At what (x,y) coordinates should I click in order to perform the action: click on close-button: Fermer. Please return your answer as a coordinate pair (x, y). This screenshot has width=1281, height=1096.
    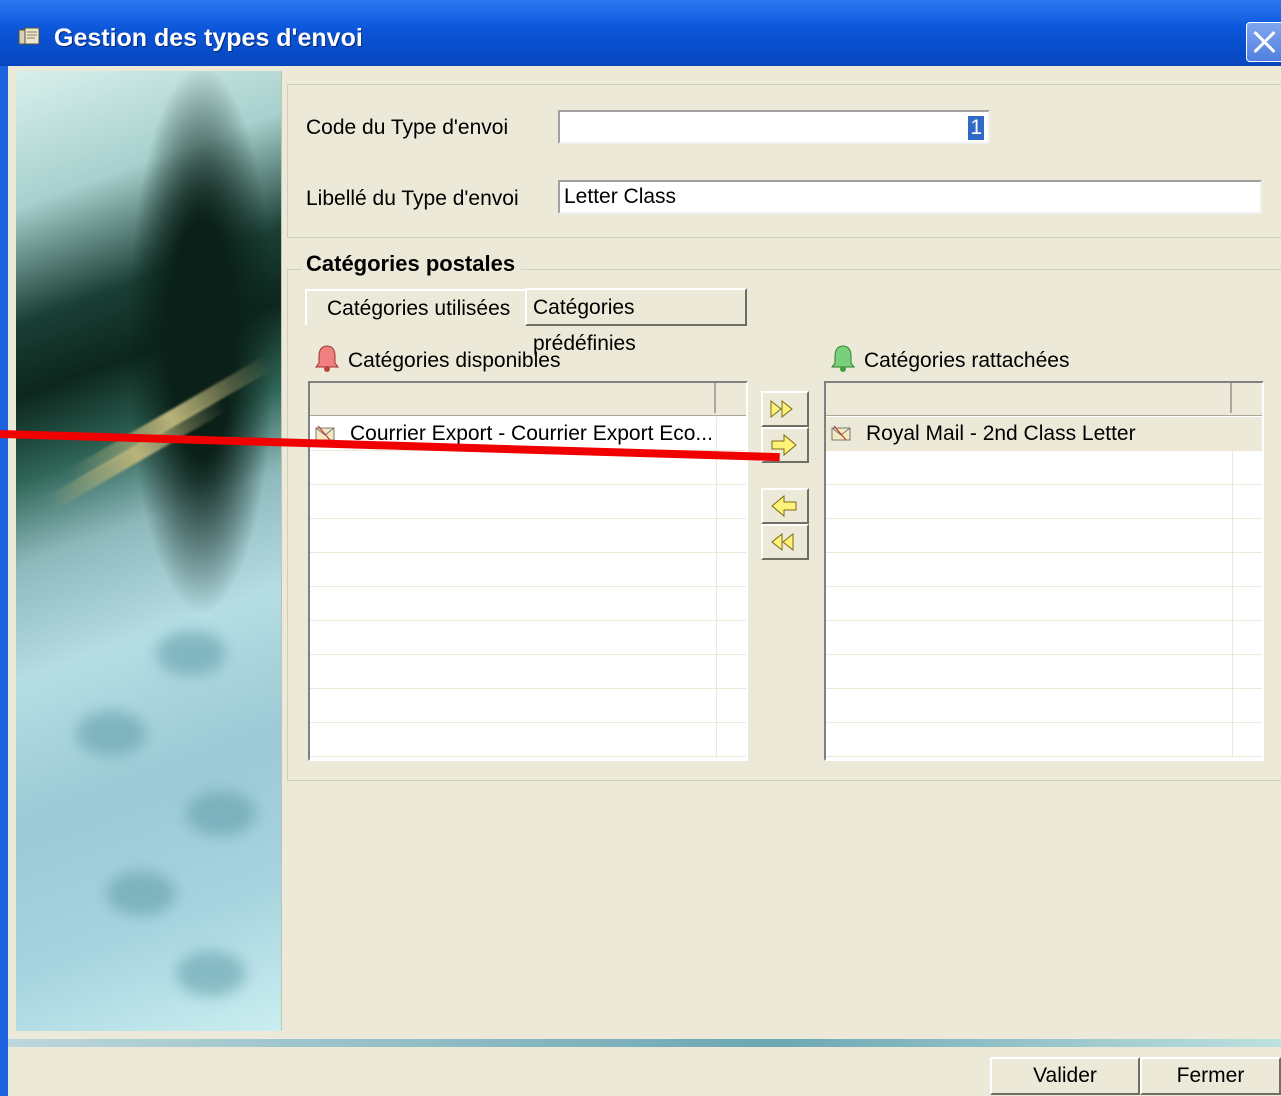
    Looking at the image, I should click on (1210, 1076).